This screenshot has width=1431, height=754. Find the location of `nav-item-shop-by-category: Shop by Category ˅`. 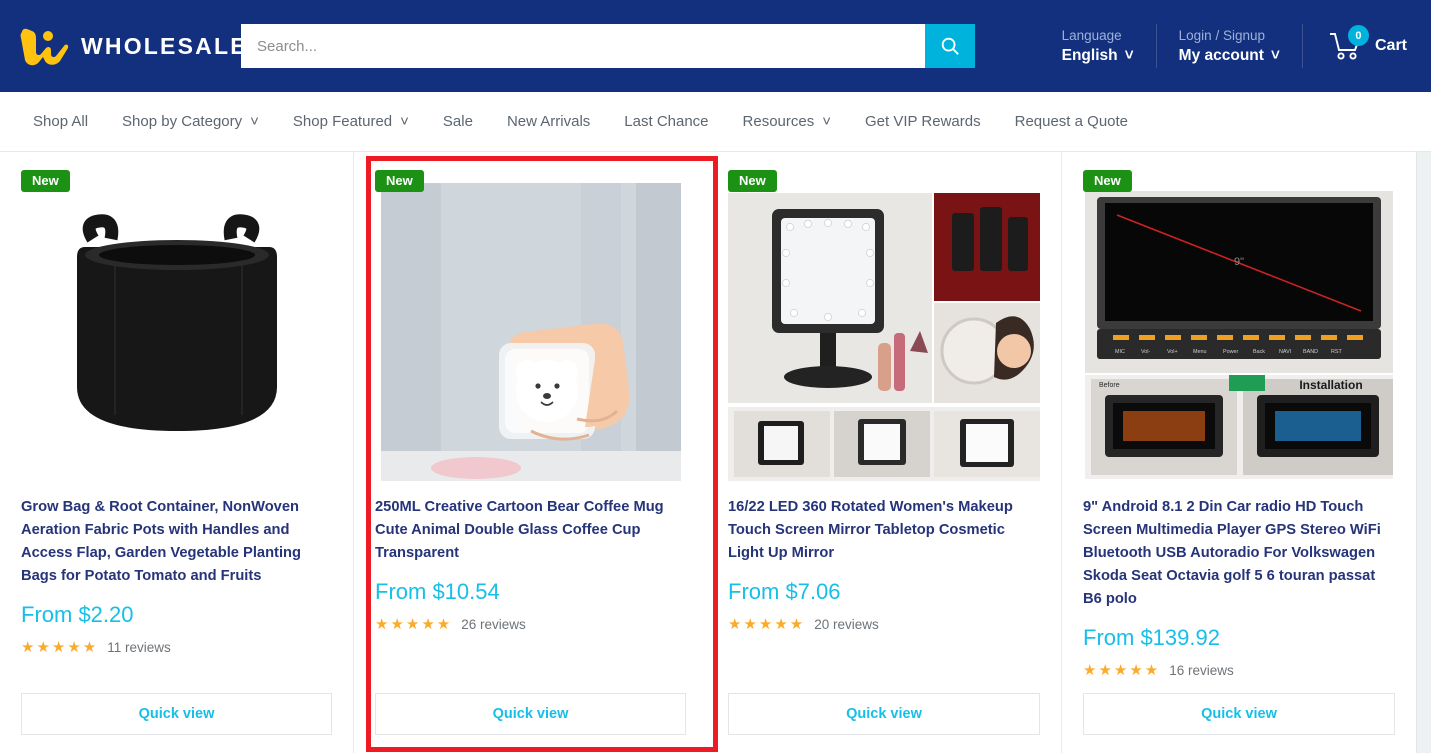

nav-item-shop-by-category: Shop by Category ˅ is located at coordinates (190, 121).